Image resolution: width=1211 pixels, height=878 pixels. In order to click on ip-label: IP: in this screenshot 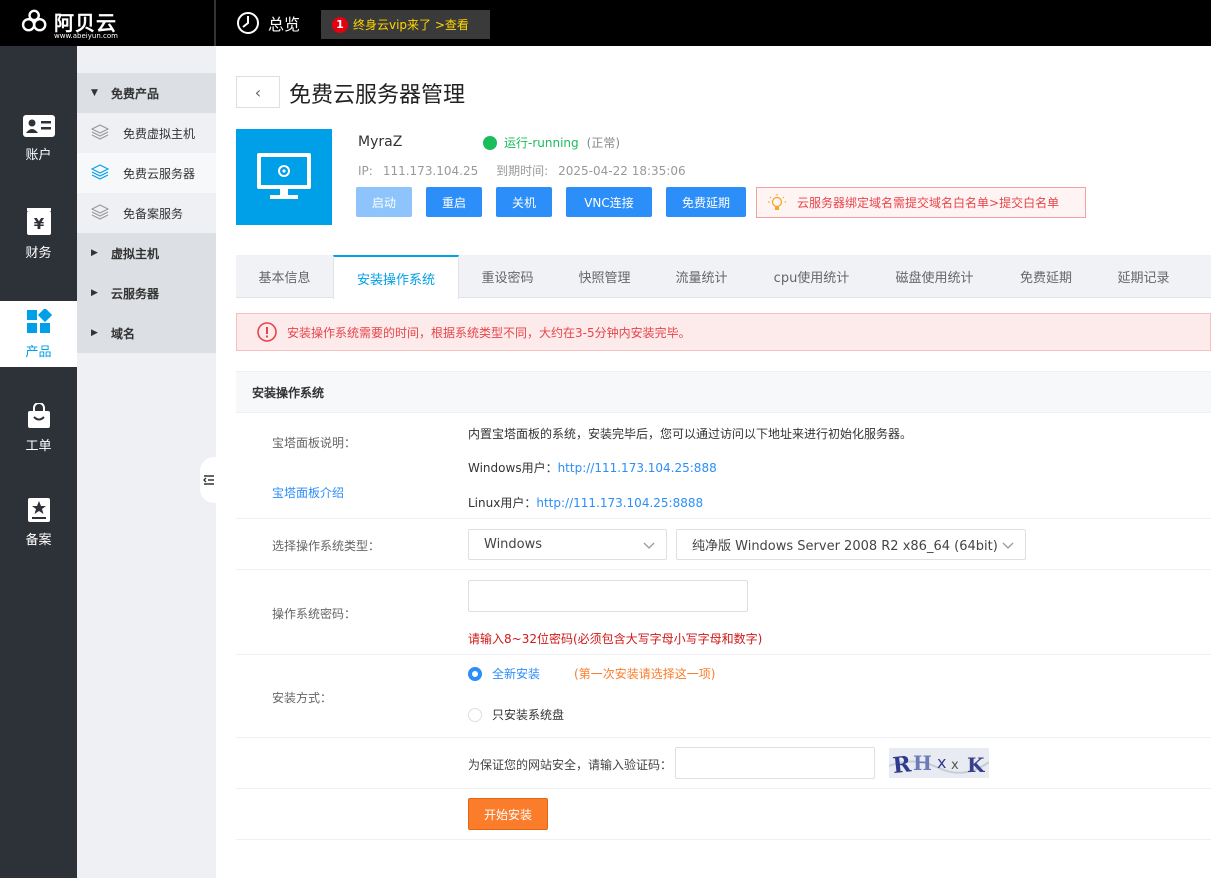, I will do `click(365, 171)`.